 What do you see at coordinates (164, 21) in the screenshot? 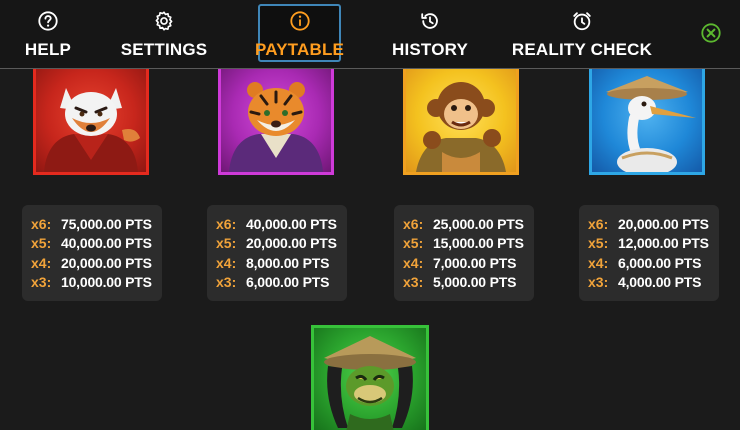
I see `gear-icon` at bounding box center [164, 21].